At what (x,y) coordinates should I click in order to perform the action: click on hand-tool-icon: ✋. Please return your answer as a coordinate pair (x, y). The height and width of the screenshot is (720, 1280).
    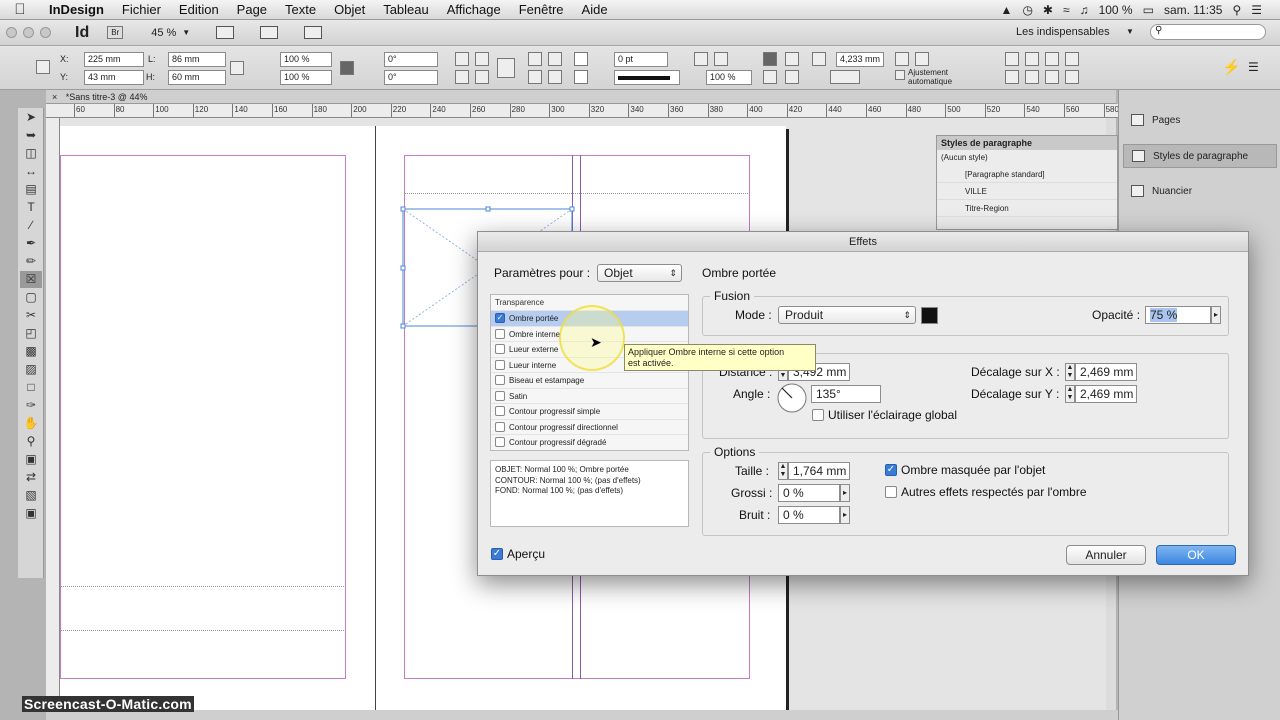
    Looking at the image, I should click on (31, 423).